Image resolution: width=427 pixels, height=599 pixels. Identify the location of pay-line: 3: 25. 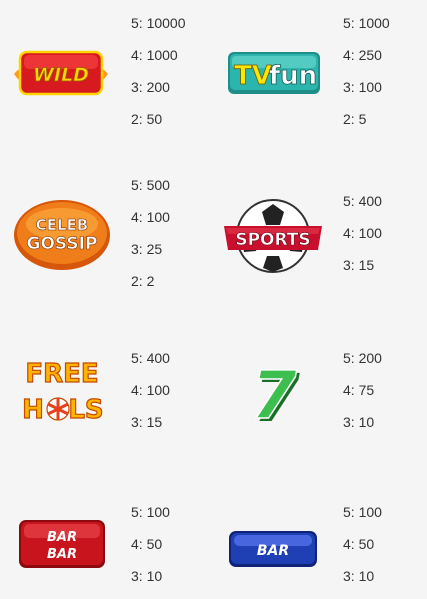
(147, 249).